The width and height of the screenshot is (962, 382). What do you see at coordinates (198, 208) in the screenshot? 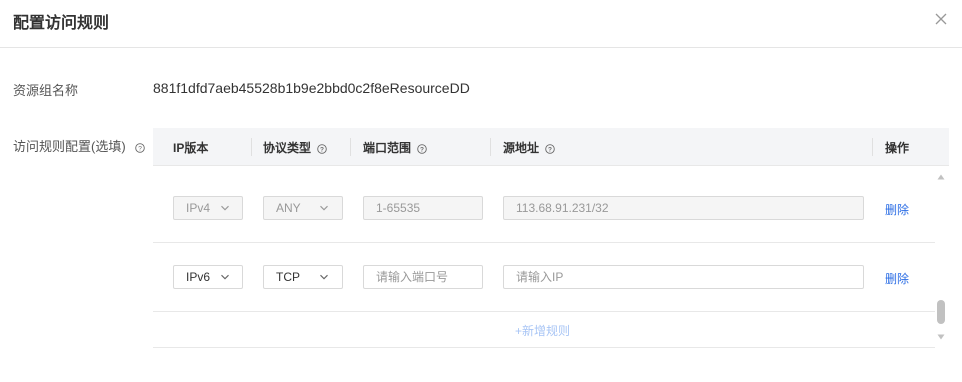
I see `ip-version-value: IPv4` at bounding box center [198, 208].